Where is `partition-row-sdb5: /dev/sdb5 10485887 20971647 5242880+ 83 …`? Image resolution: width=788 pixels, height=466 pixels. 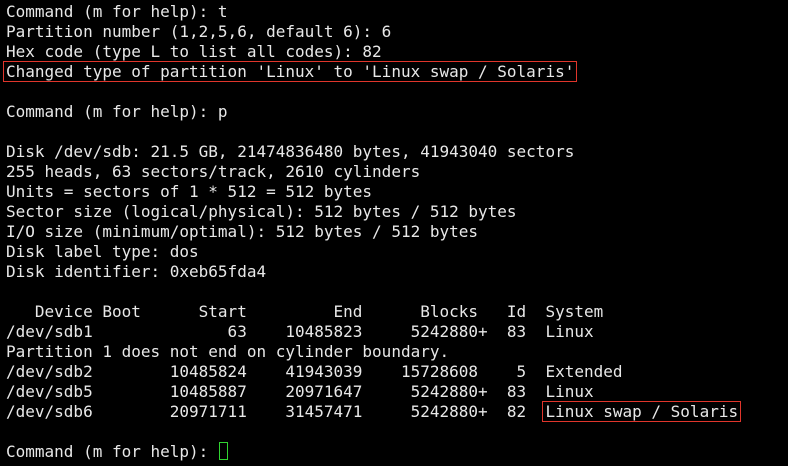 partition-row-sdb5: /dev/sdb5 10485887 20971647 5242880+ 83 … is located at coordinates (300, 391).